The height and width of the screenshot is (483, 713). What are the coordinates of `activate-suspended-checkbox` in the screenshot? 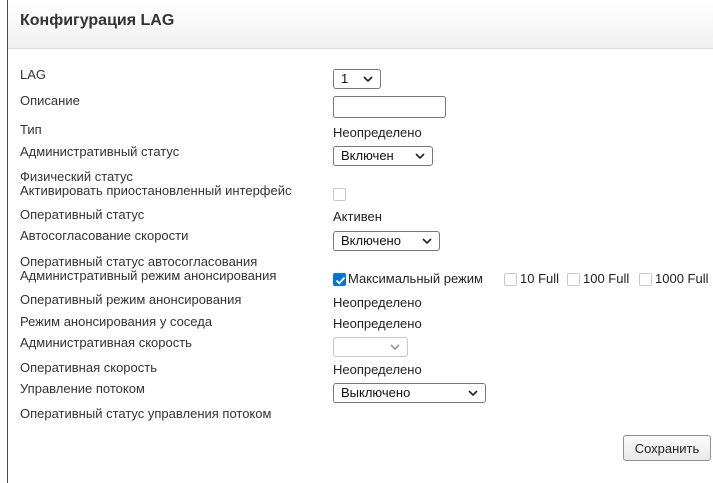 It's located at (339, 194).